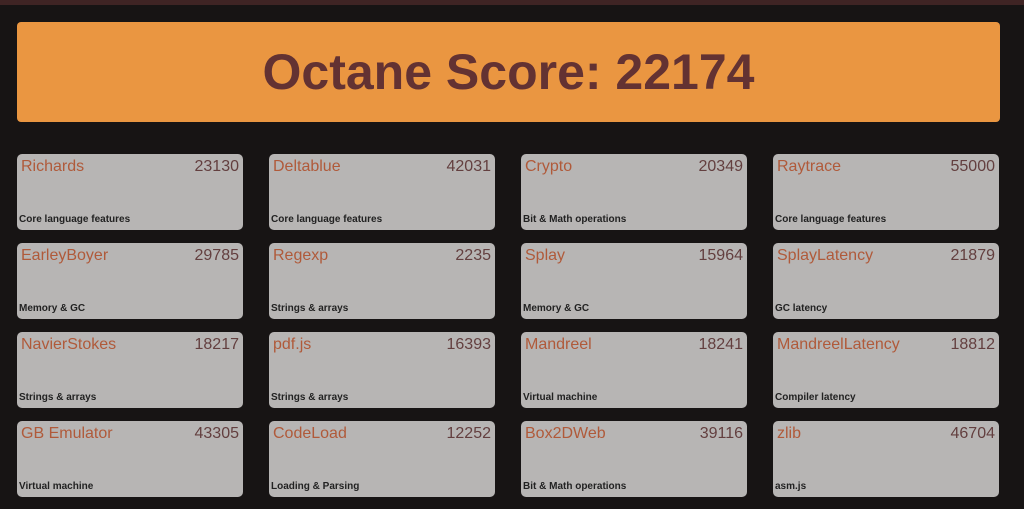 The height and width of the screenshot is (509, 1024). I want to click on benchmark-score: 12252, so click(469, 433).